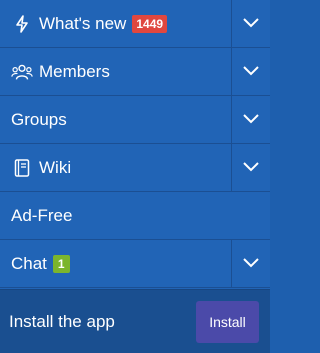 The height and width of the screenshot is (353, 320). Describe the element at coordinates (83, 23) in the screenshot. I see `whats-new-label: What's new` at that location.